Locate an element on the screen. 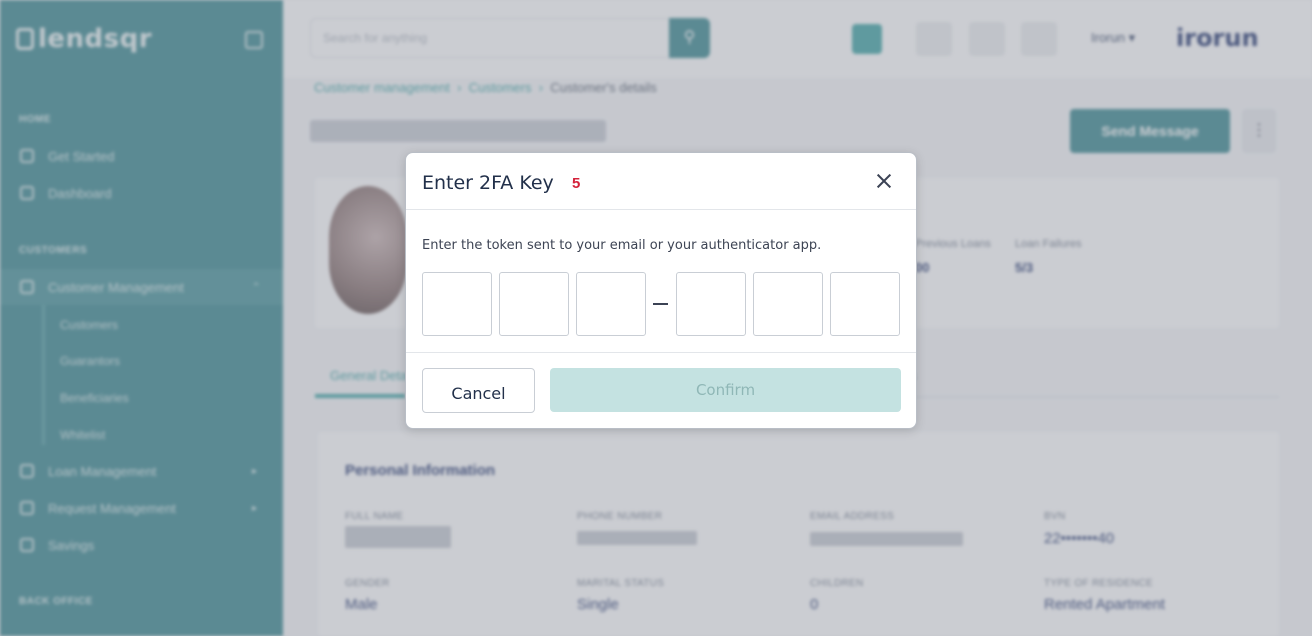  count-badge: 5 is located at coordinates (576, 183).